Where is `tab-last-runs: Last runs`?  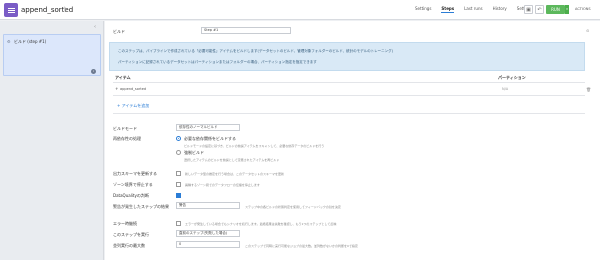 tab-last-runs: Last runs is located at coordinates (473, 9).